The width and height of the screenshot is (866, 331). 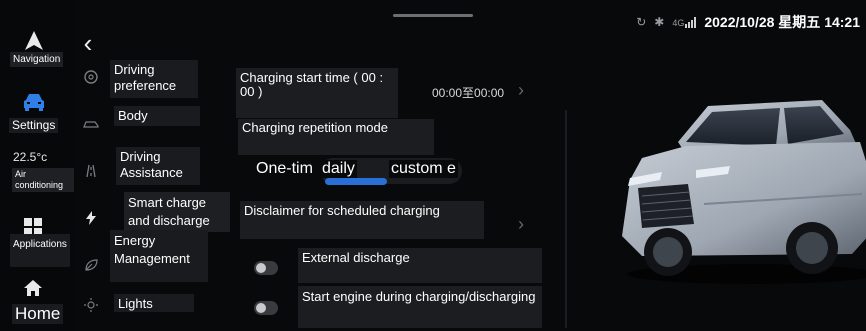 I want to click on date-time: 2022/10/28 星期五 14:21, so click(x=782, y=22).